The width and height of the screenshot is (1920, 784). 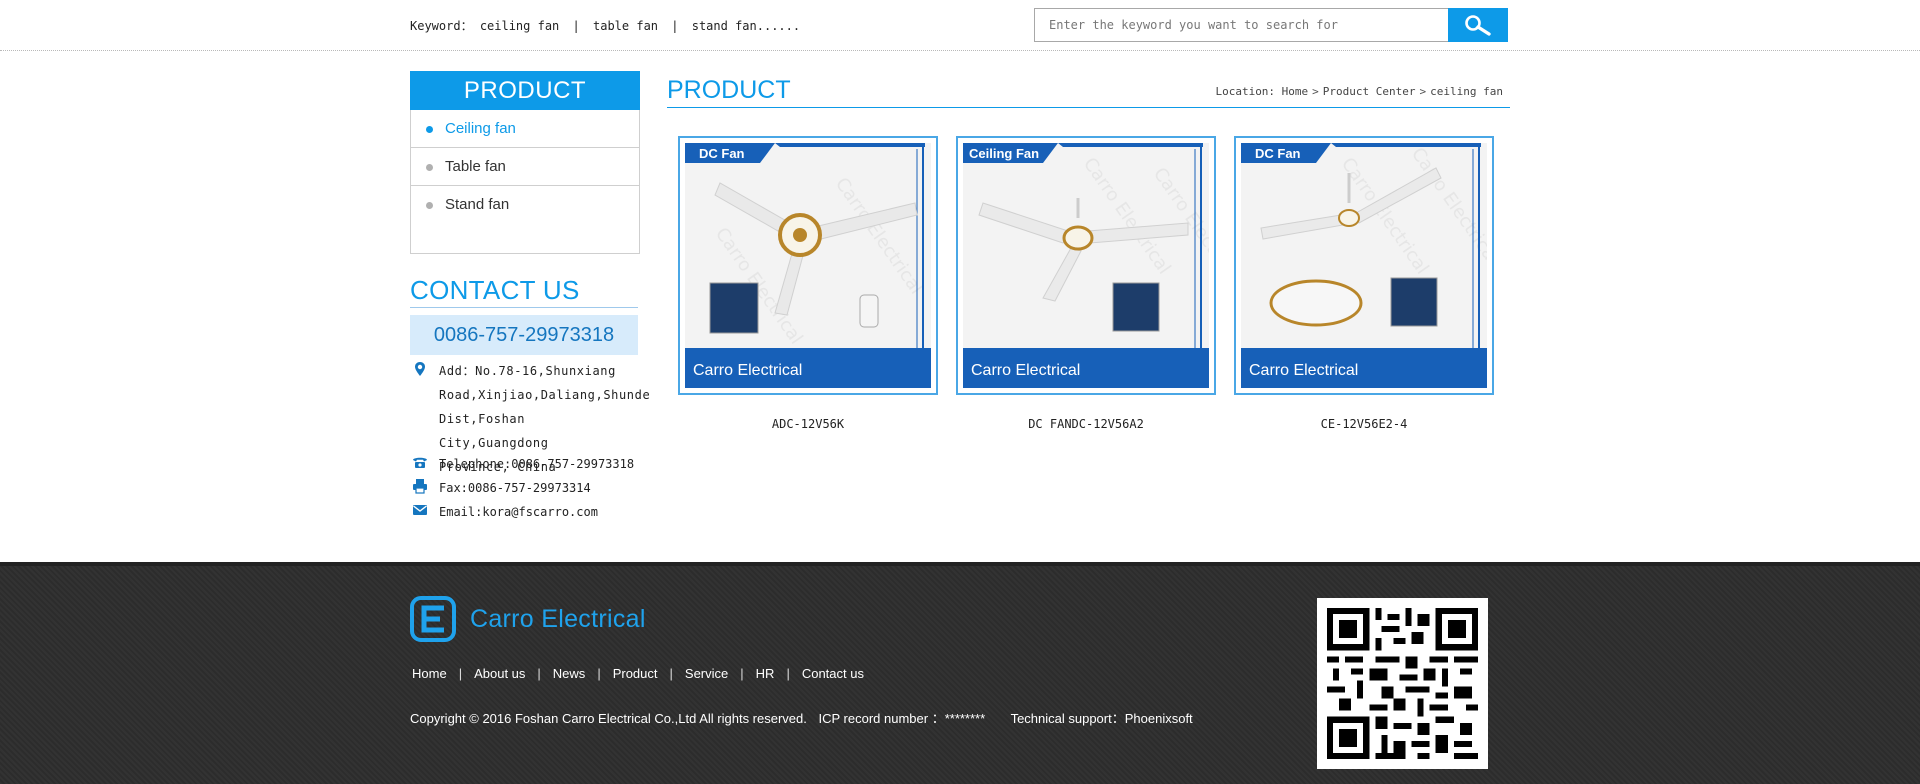 What do you see at coordinates (420, 462) in the screenshot?
I see `phone-icon` at bounding box center [420, 462].